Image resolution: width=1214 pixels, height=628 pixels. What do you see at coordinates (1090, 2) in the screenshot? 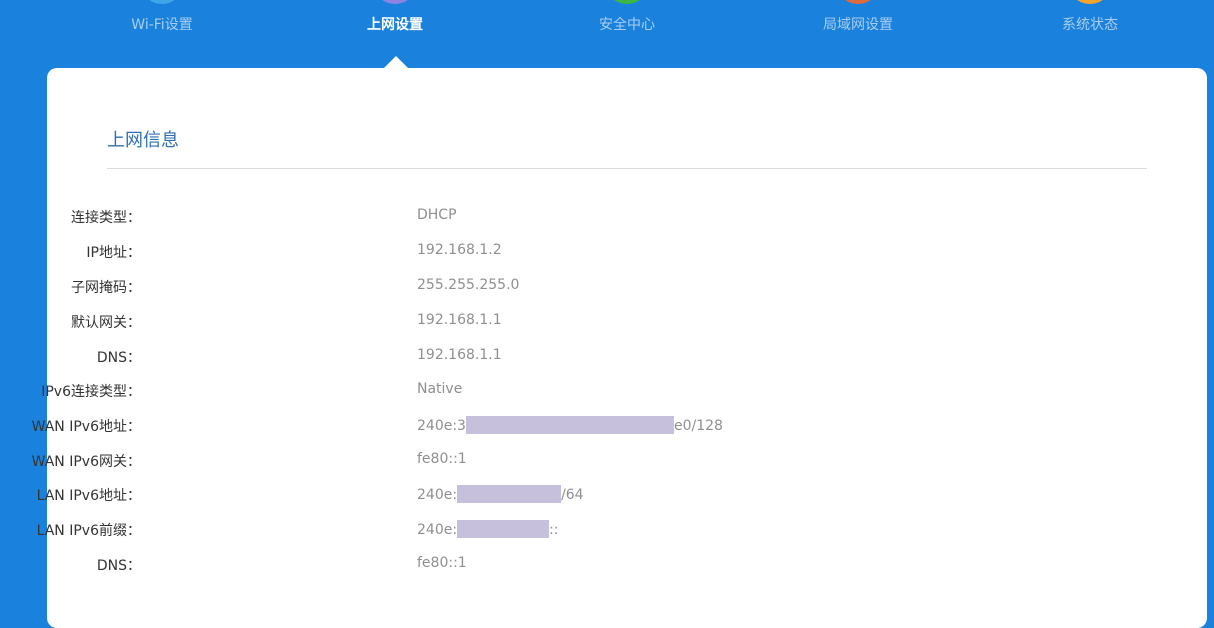
I see `status-icon` at bounding box center [1090, 2].